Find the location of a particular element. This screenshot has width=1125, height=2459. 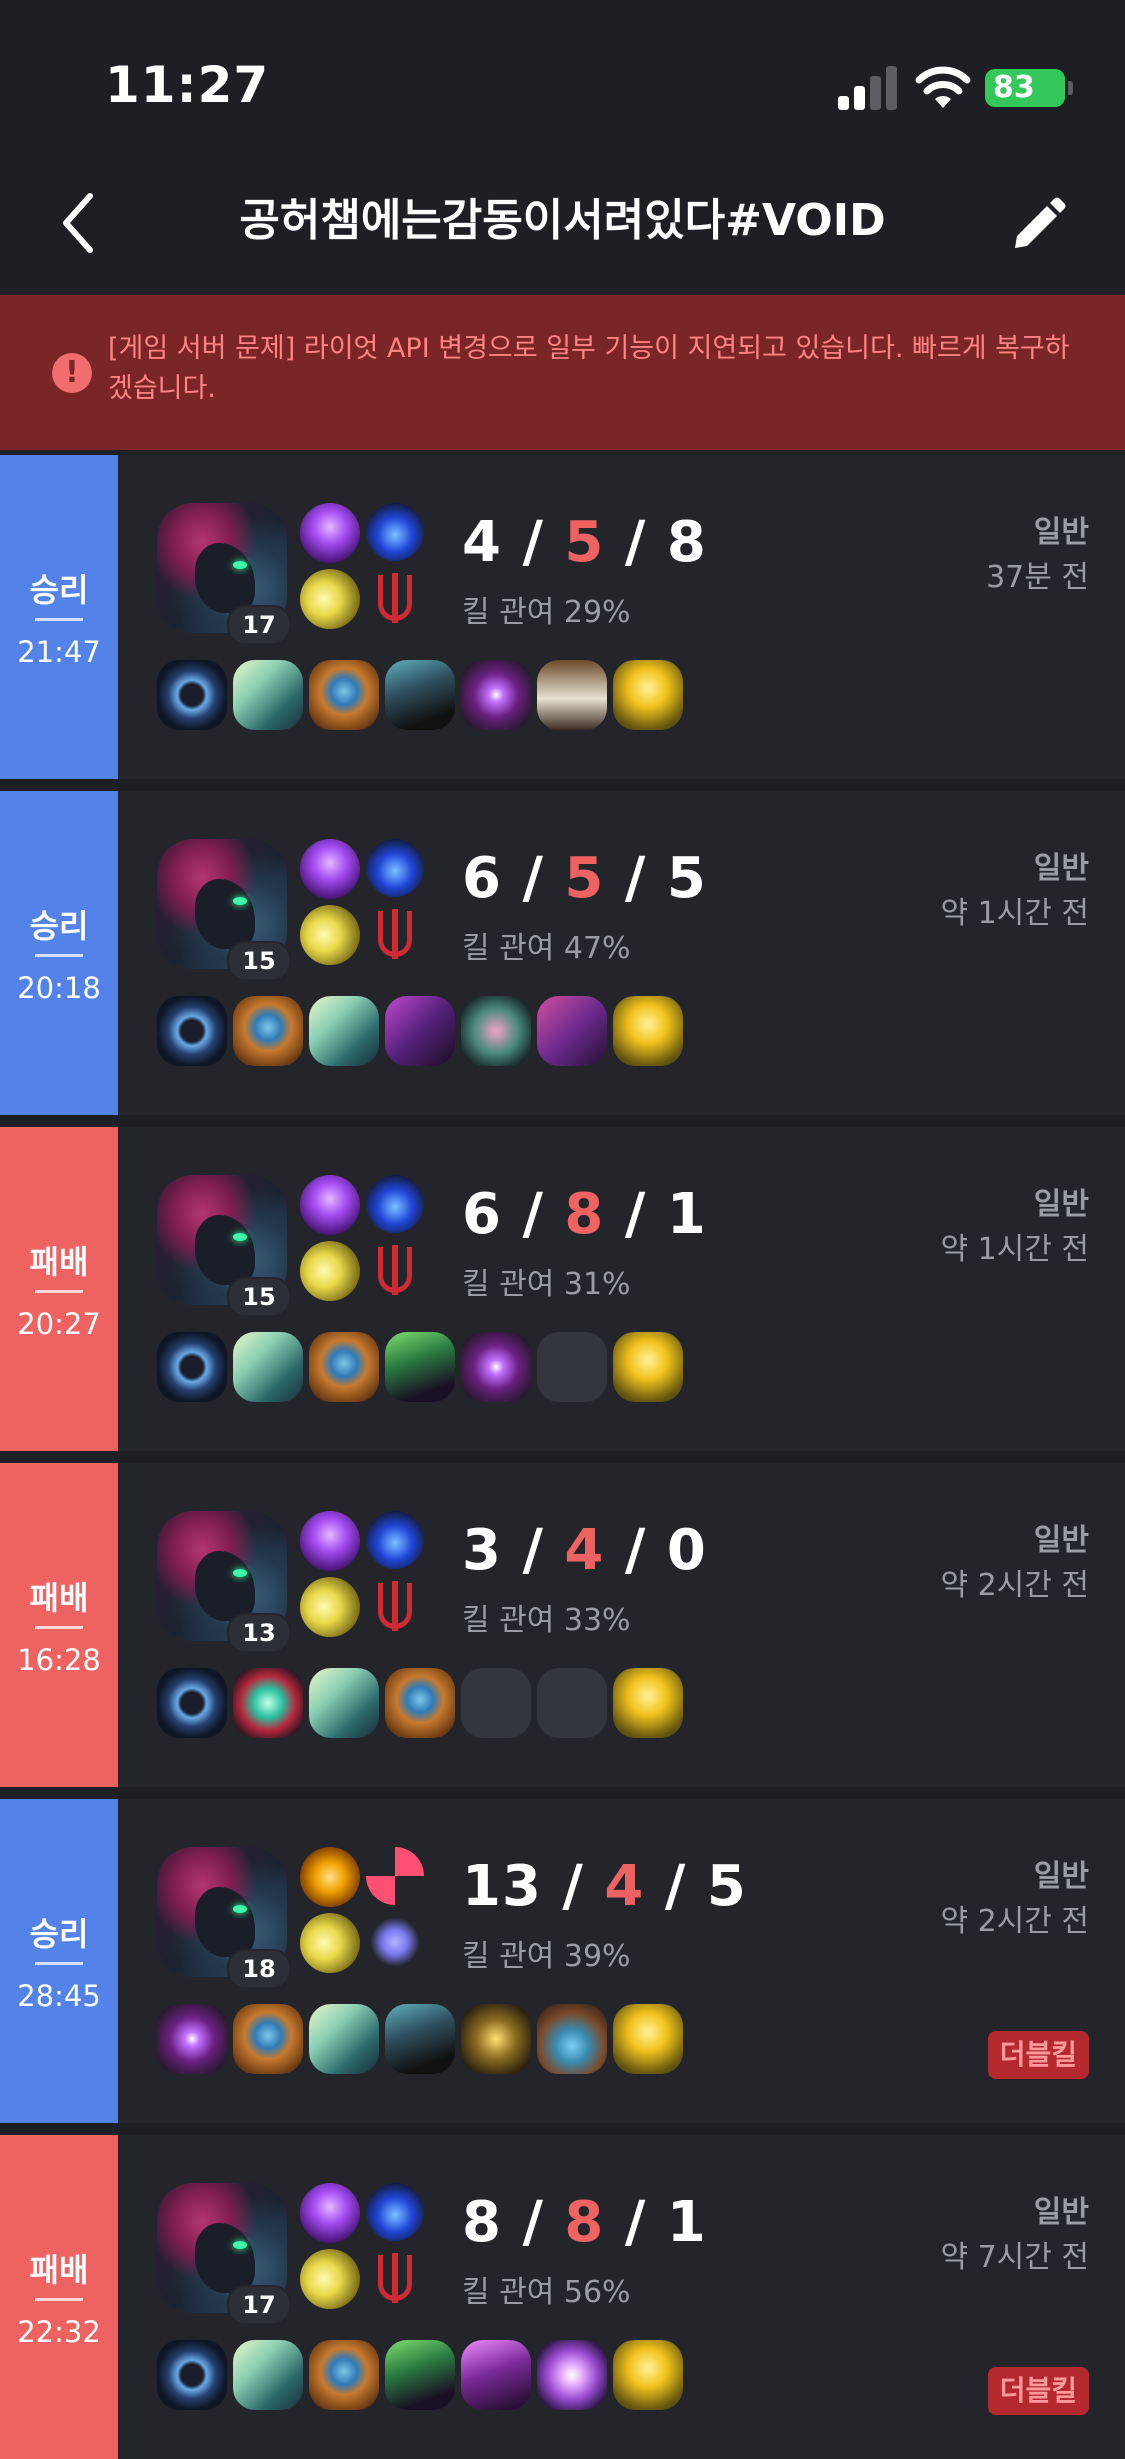

item-scale-icon is located at coordinates (572, 2039).